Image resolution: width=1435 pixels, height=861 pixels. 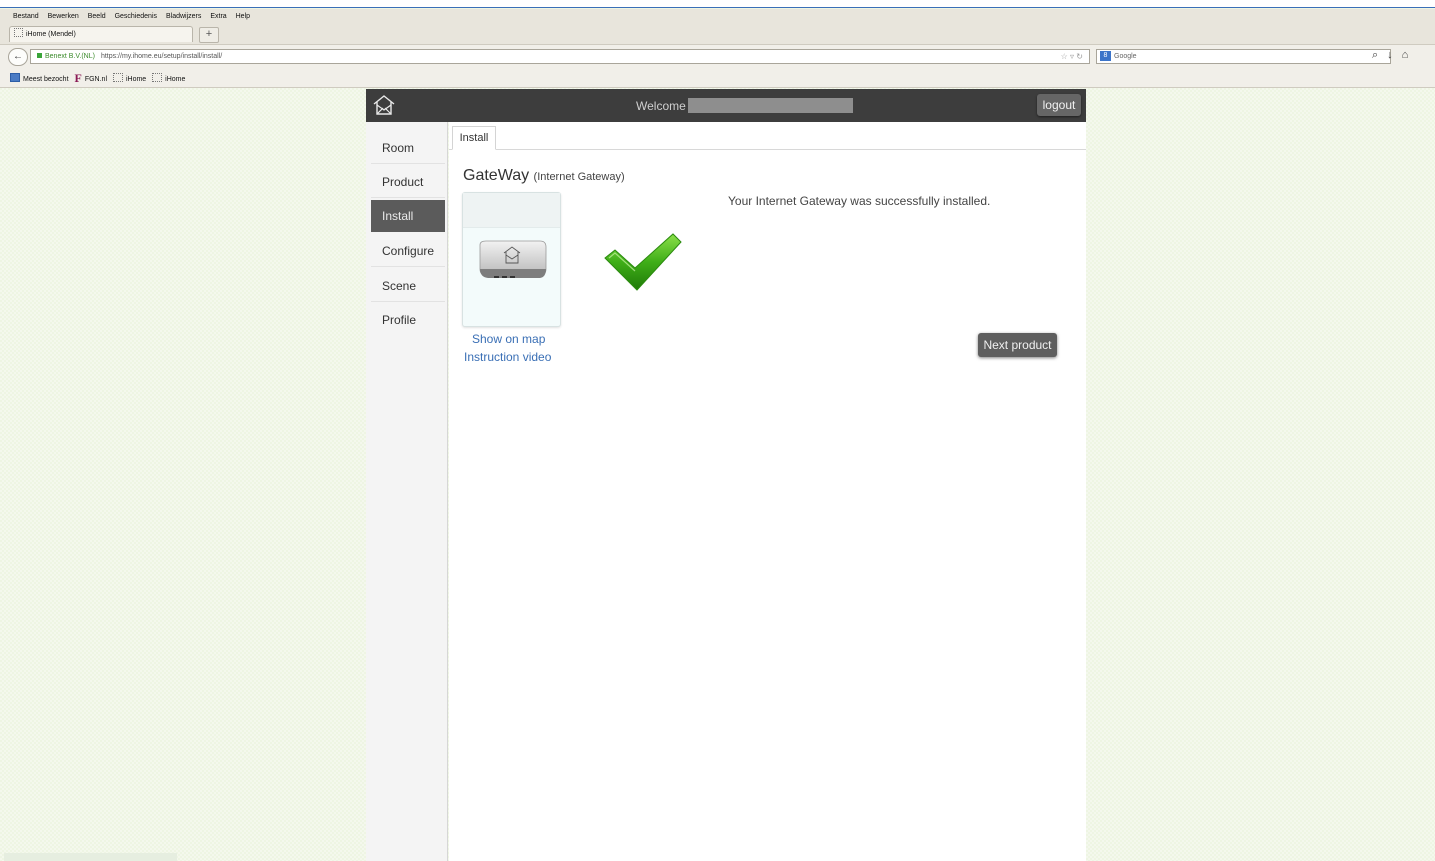 I want to click on search-engine-icon: 8, so click(x=1105, y=56).